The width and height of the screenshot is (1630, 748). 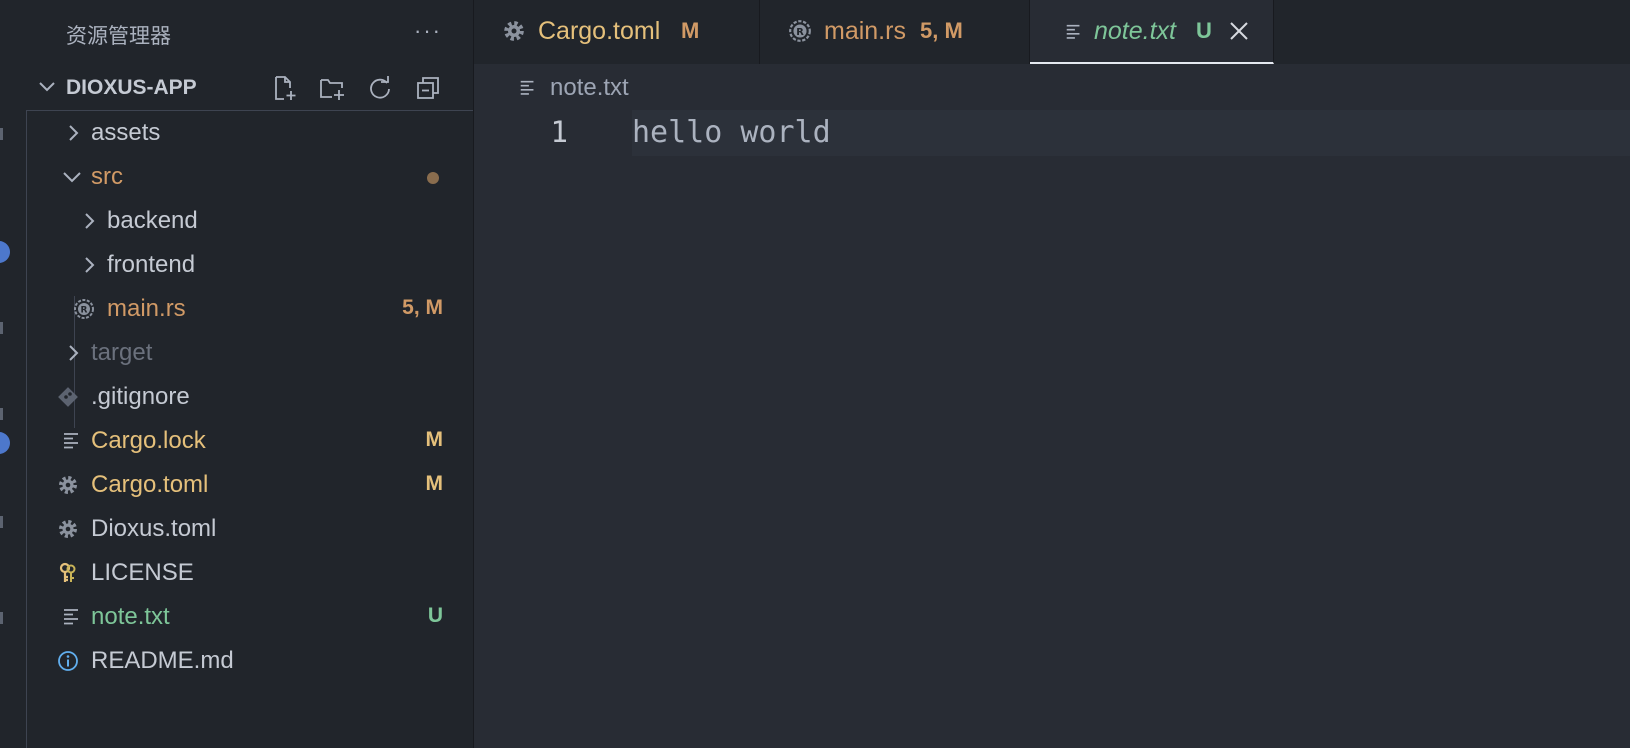 What do you see at coordinates (250, 265) in the screenshot?
I see `tree-item-frontend: frontend` at bounding box center [250, 265].